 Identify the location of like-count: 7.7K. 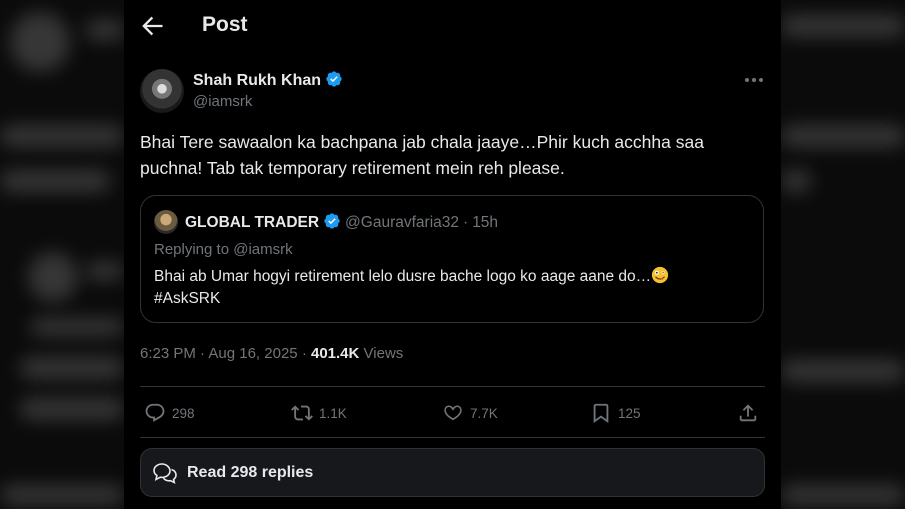
(484, 413).